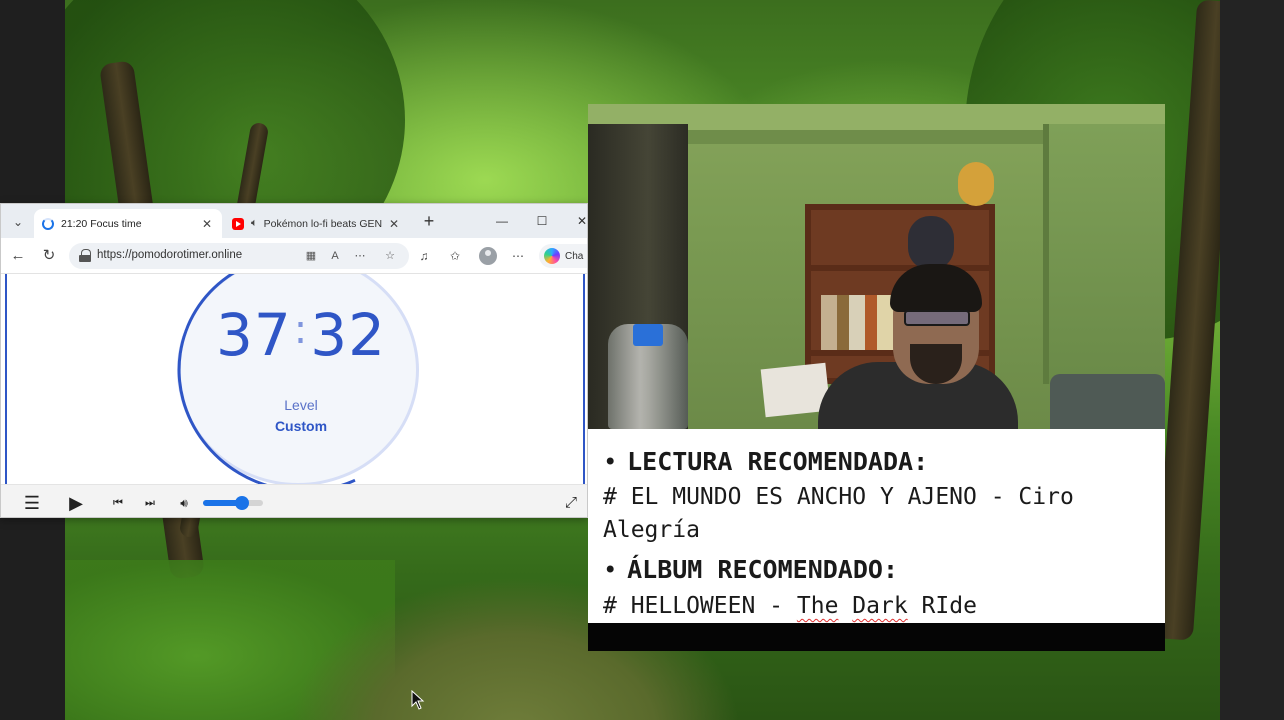 This screenshot has height=720, width=1284. What do you see at coordinates (238, 223) in the screenshot?
I see `youtube-icon` at bounding box center [238, 223].